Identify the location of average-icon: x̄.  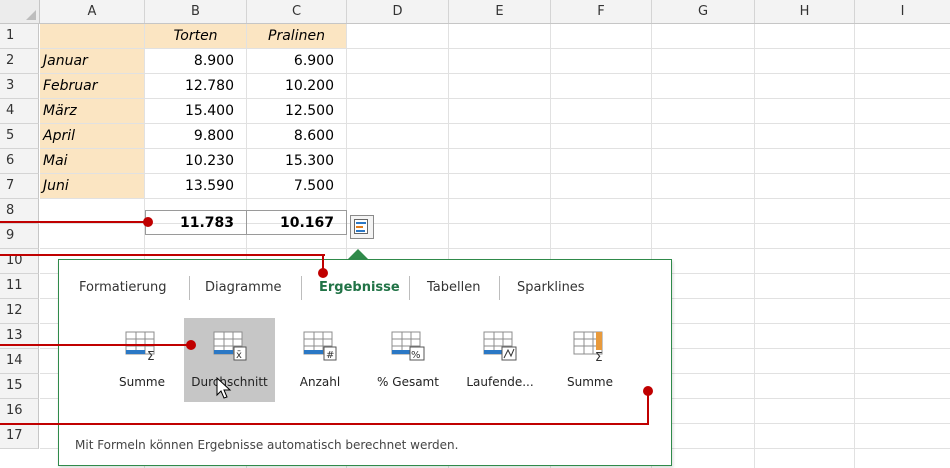
(229, 346).